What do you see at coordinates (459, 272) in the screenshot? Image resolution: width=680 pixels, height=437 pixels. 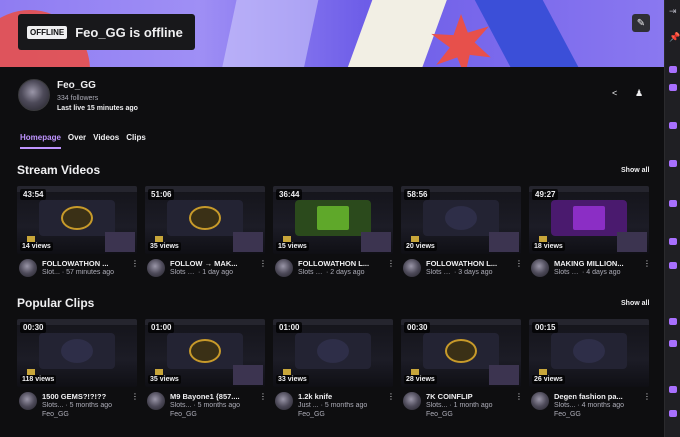 I see `video-subtitle: Slots & ... · 3 days ago` at bounding box center [459, 272].